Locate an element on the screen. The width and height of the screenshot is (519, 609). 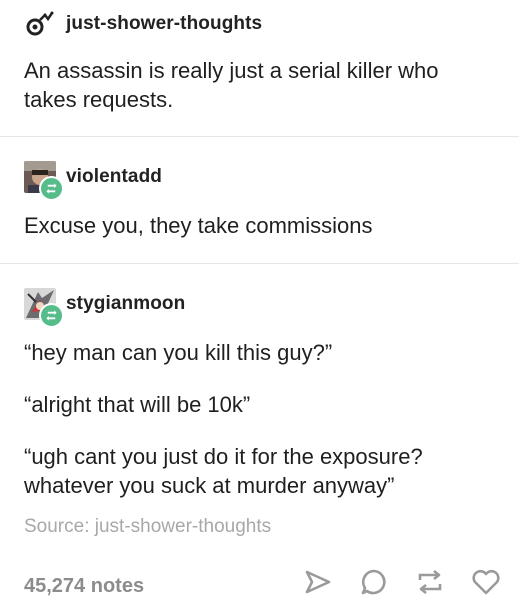
post-body-text: Excuse you, they take commissions is located at coordinates (198, 225).